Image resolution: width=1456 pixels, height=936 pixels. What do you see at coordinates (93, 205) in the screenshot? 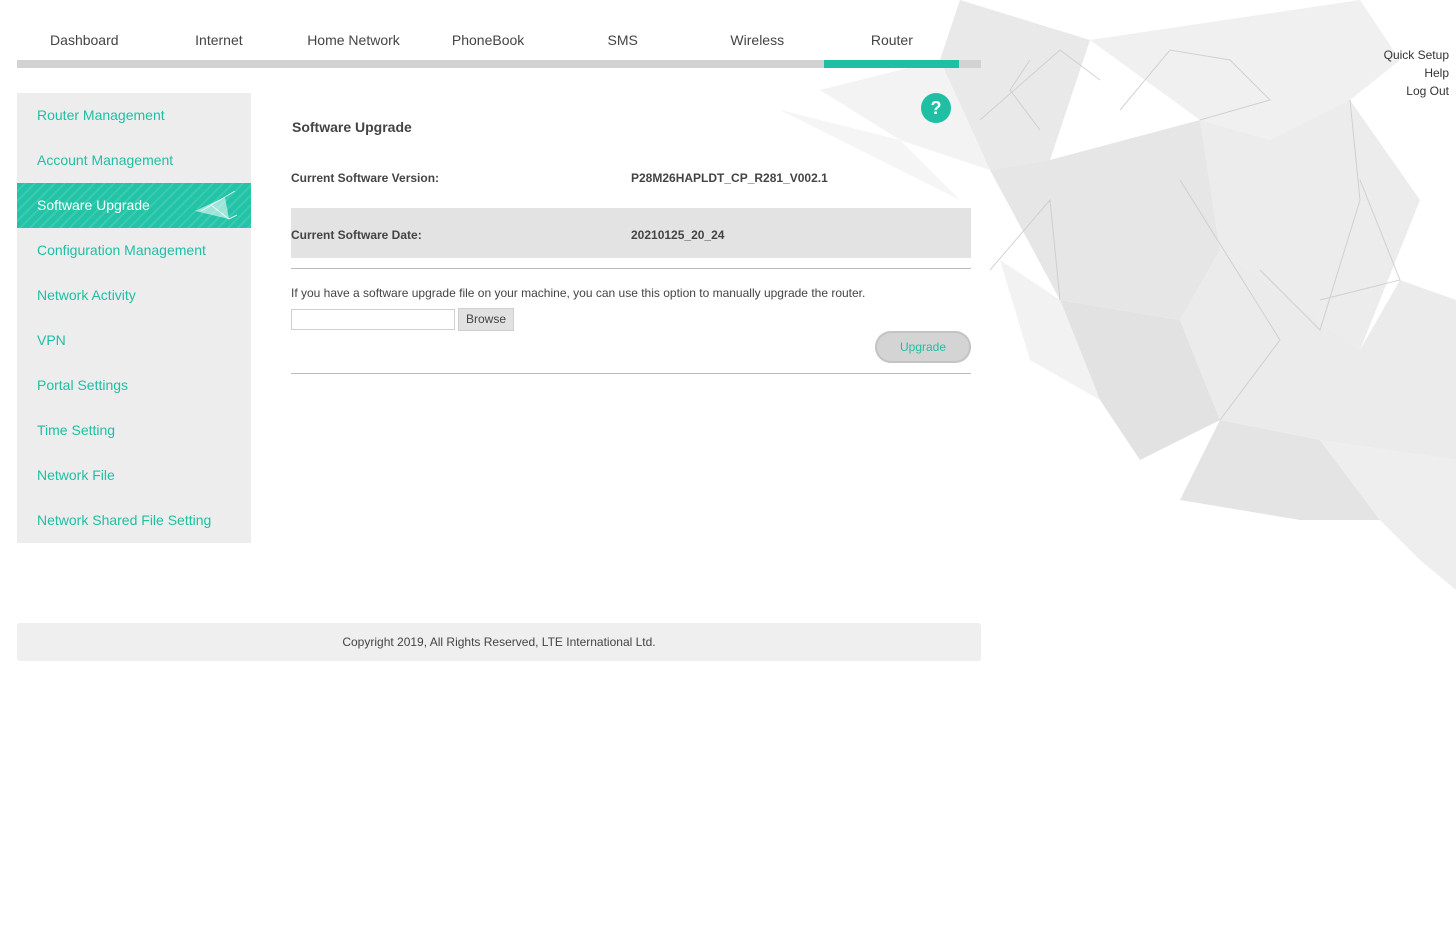
I see `sidebar-item-label: Software Upgrade` at bounding box center [93, 205].